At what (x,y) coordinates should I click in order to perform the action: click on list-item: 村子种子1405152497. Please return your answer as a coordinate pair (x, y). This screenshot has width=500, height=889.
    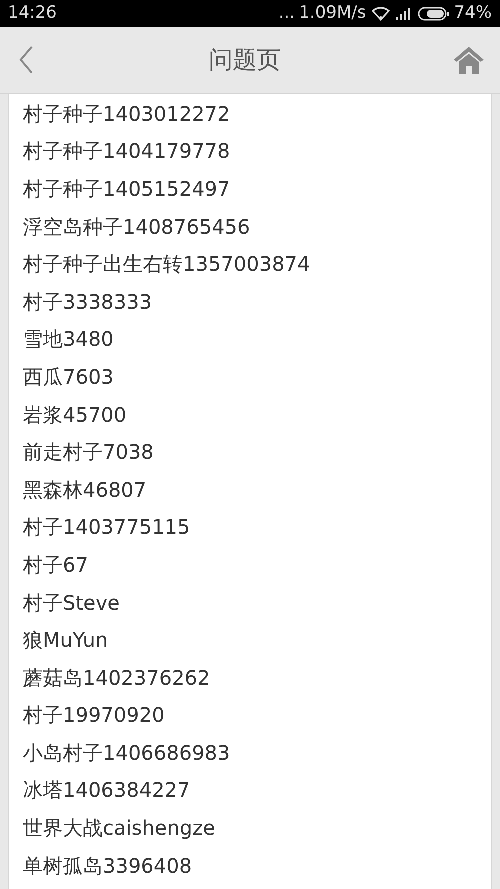
    Looking at the image, I should click on (250, 189).